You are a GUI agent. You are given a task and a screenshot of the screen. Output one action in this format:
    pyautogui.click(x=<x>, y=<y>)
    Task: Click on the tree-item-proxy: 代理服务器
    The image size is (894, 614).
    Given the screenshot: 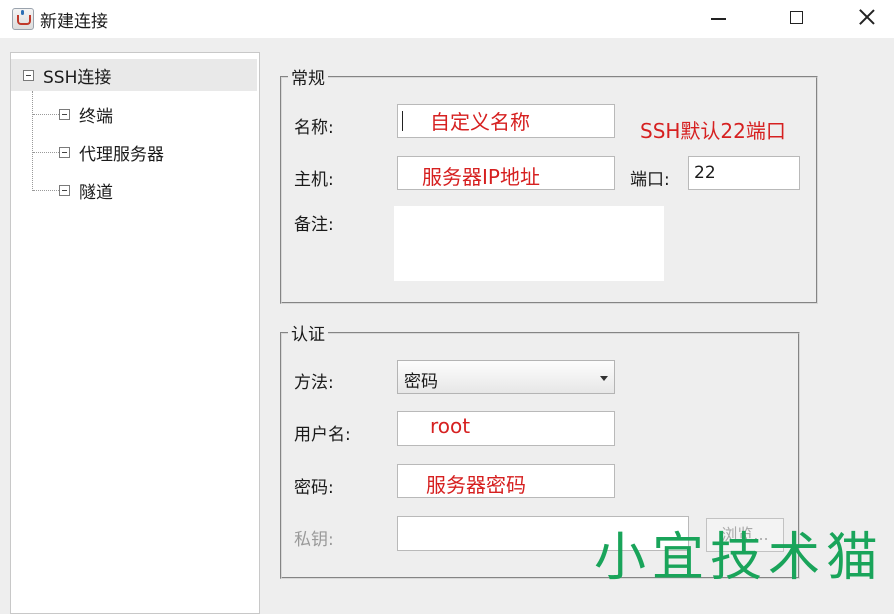 What is the action you would take?
    pyautogui.click(x=111, y=152)
    